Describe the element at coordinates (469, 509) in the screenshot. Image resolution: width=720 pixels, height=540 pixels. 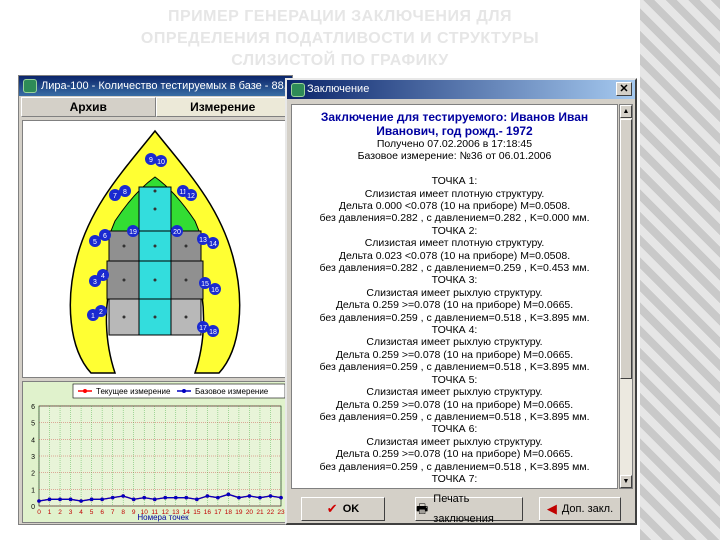
I see `print-button: 🖶 Печать заключения` at that location.